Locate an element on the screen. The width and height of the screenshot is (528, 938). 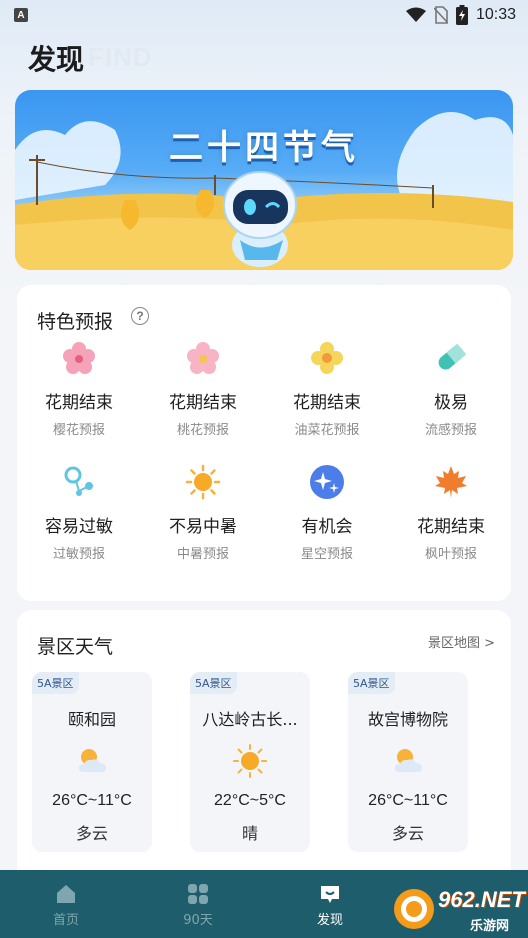
watermark-icon is located at coordinates (414, 909).